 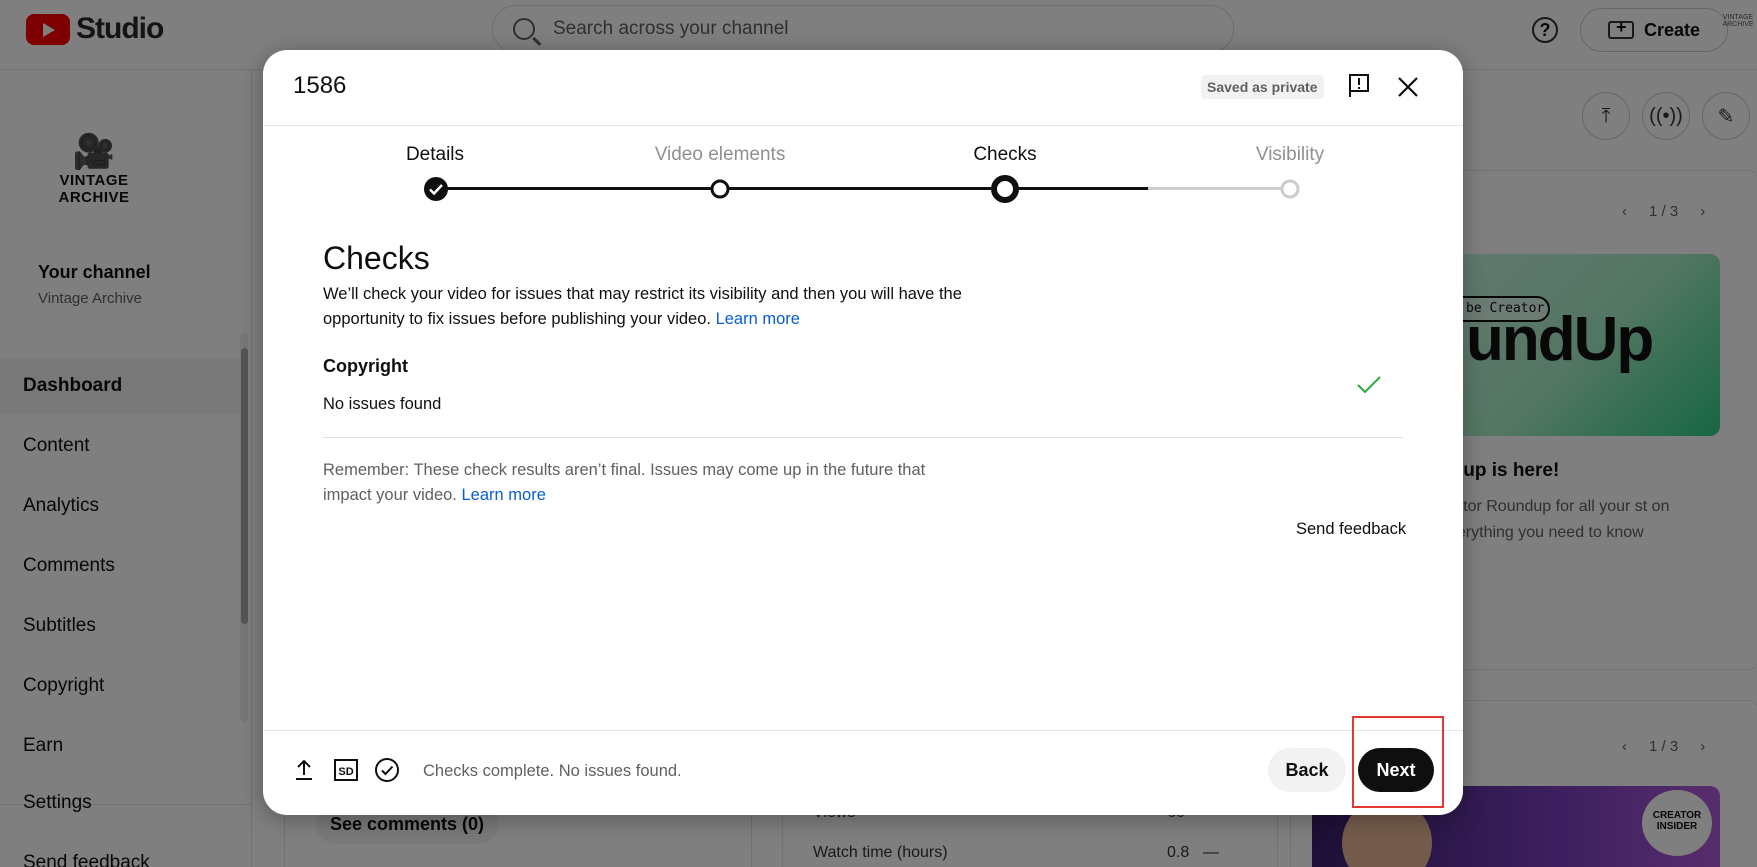 I want to click on sd-quality-icon: SD, so click(x=346, y=770).